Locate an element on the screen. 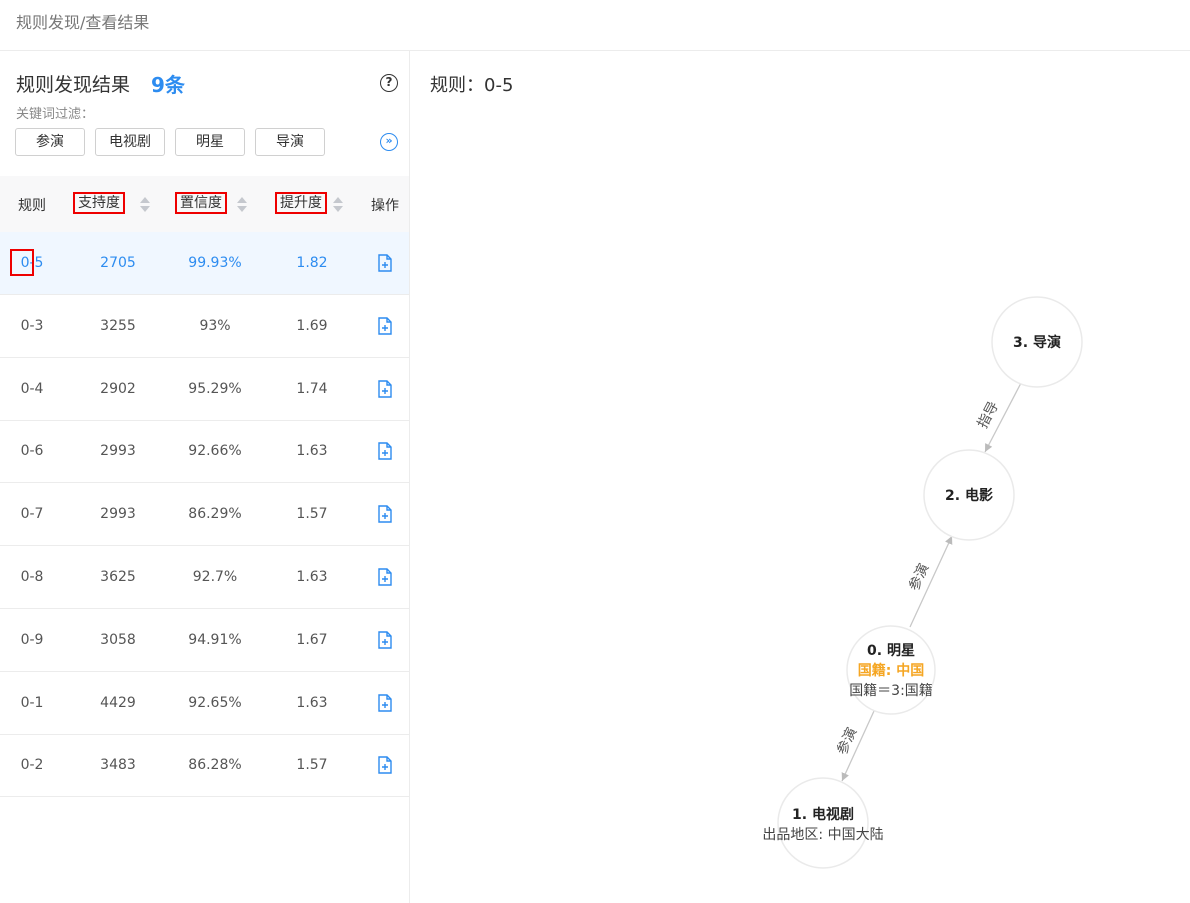  cell-support: 3625 is located at coordinates (118, 577).